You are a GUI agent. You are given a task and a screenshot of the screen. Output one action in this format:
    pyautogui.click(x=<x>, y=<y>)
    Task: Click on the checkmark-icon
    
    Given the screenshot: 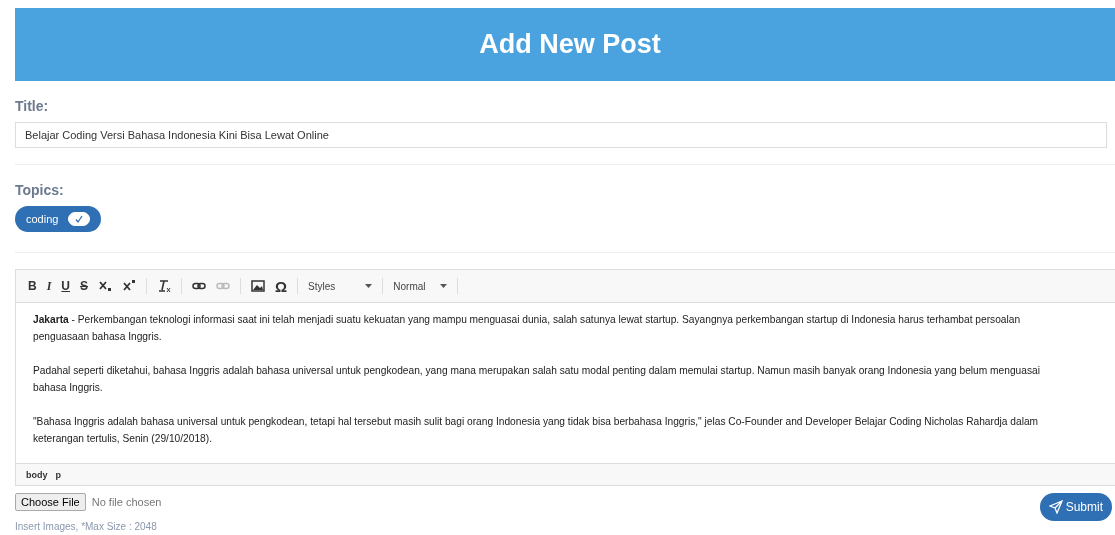 What is the action you would take?
    pyautogui.click(x=79, y=219)
    